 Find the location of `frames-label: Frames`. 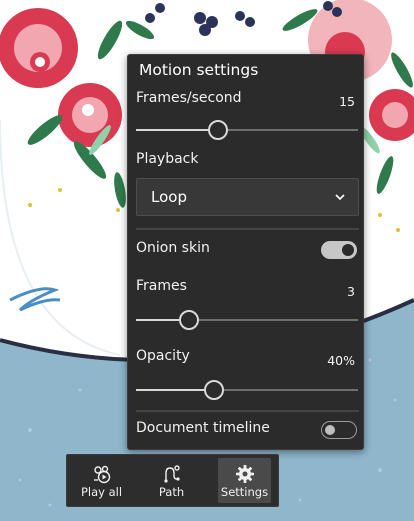

frames-label: Frames is located at coordinates (161, 286).